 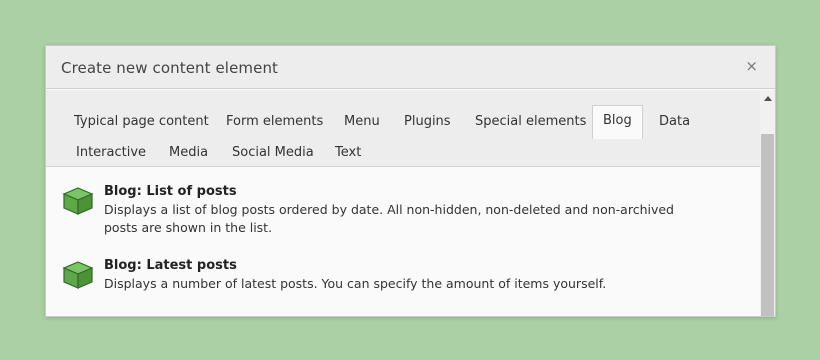 What do you see at coordinates (427, 122) in the screenshot?
I see `tab-plugins: Plugins` at bounding box center [427, 122].